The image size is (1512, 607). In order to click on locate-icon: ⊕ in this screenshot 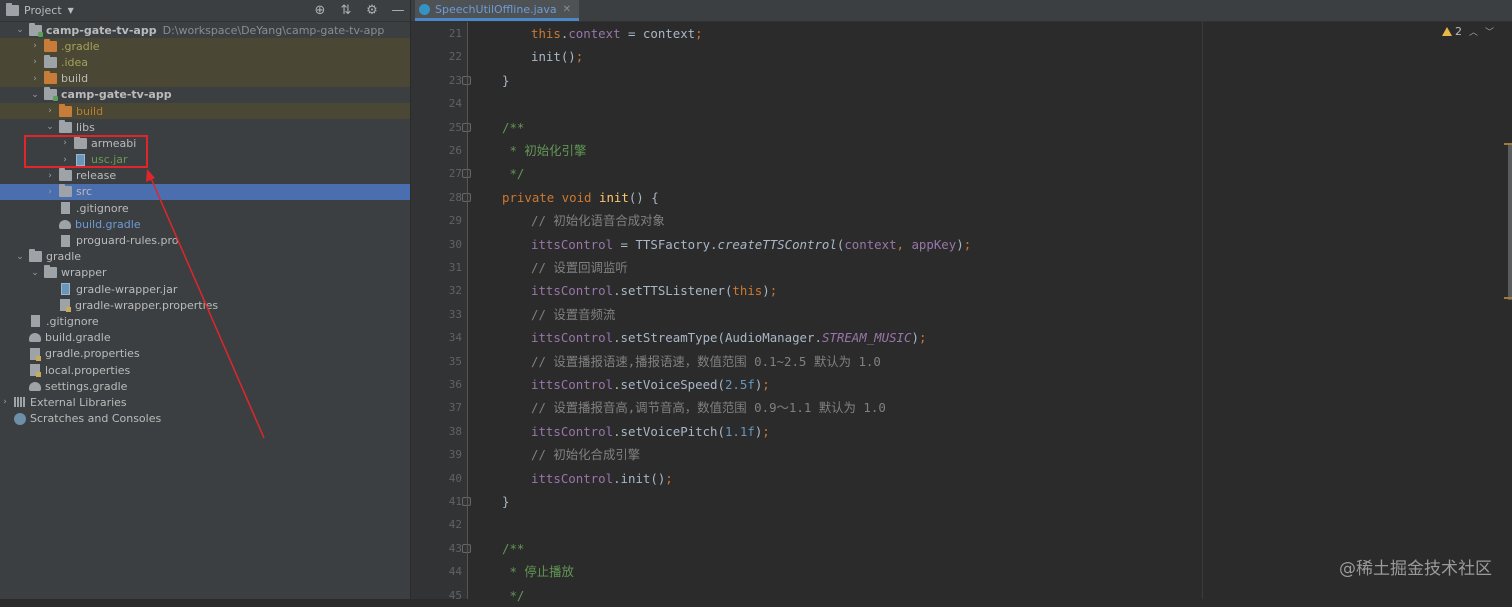, I will do `click(320, 10)`.